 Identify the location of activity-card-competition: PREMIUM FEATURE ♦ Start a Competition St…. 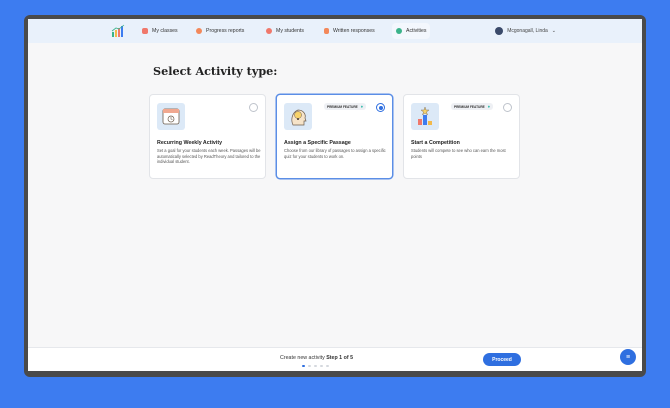
(461, 136).